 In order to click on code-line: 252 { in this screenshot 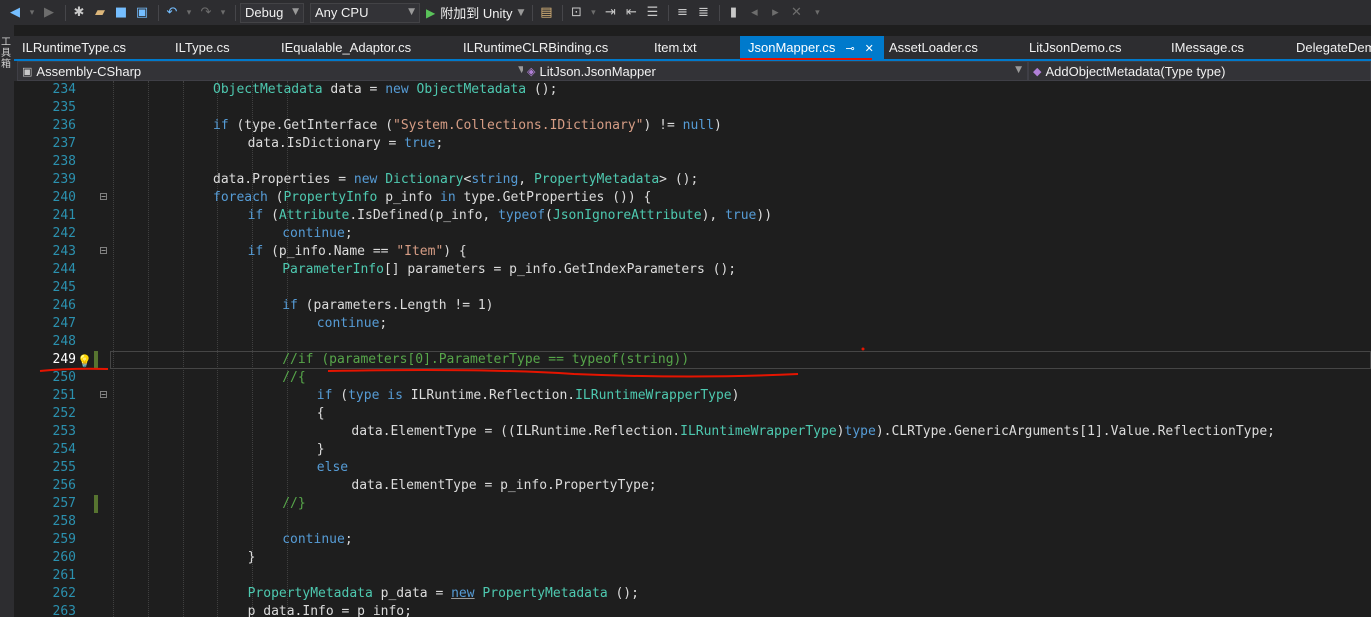, I will do `click(692, 414)`.